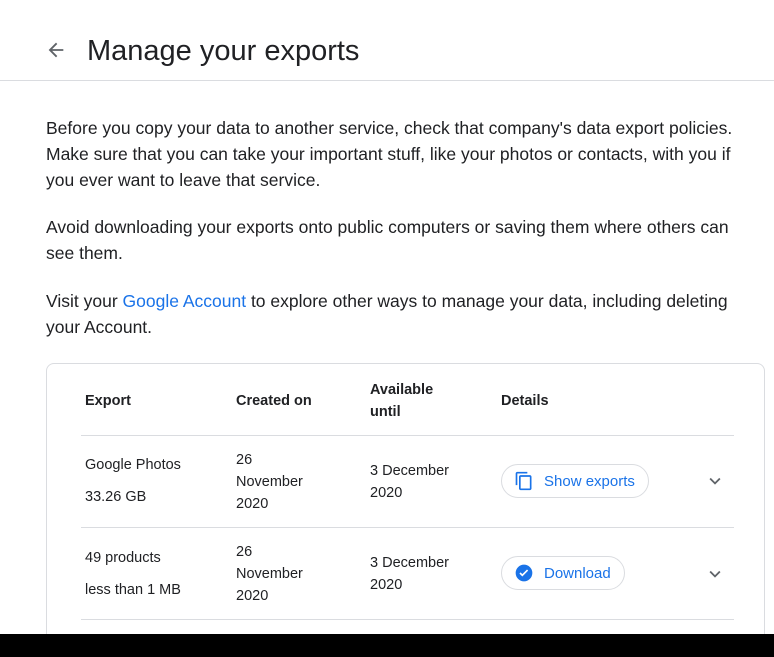 This screenshot has height=657, width=774. I want to click on row1-created-on: 26 November 2020, so click(269, 482).